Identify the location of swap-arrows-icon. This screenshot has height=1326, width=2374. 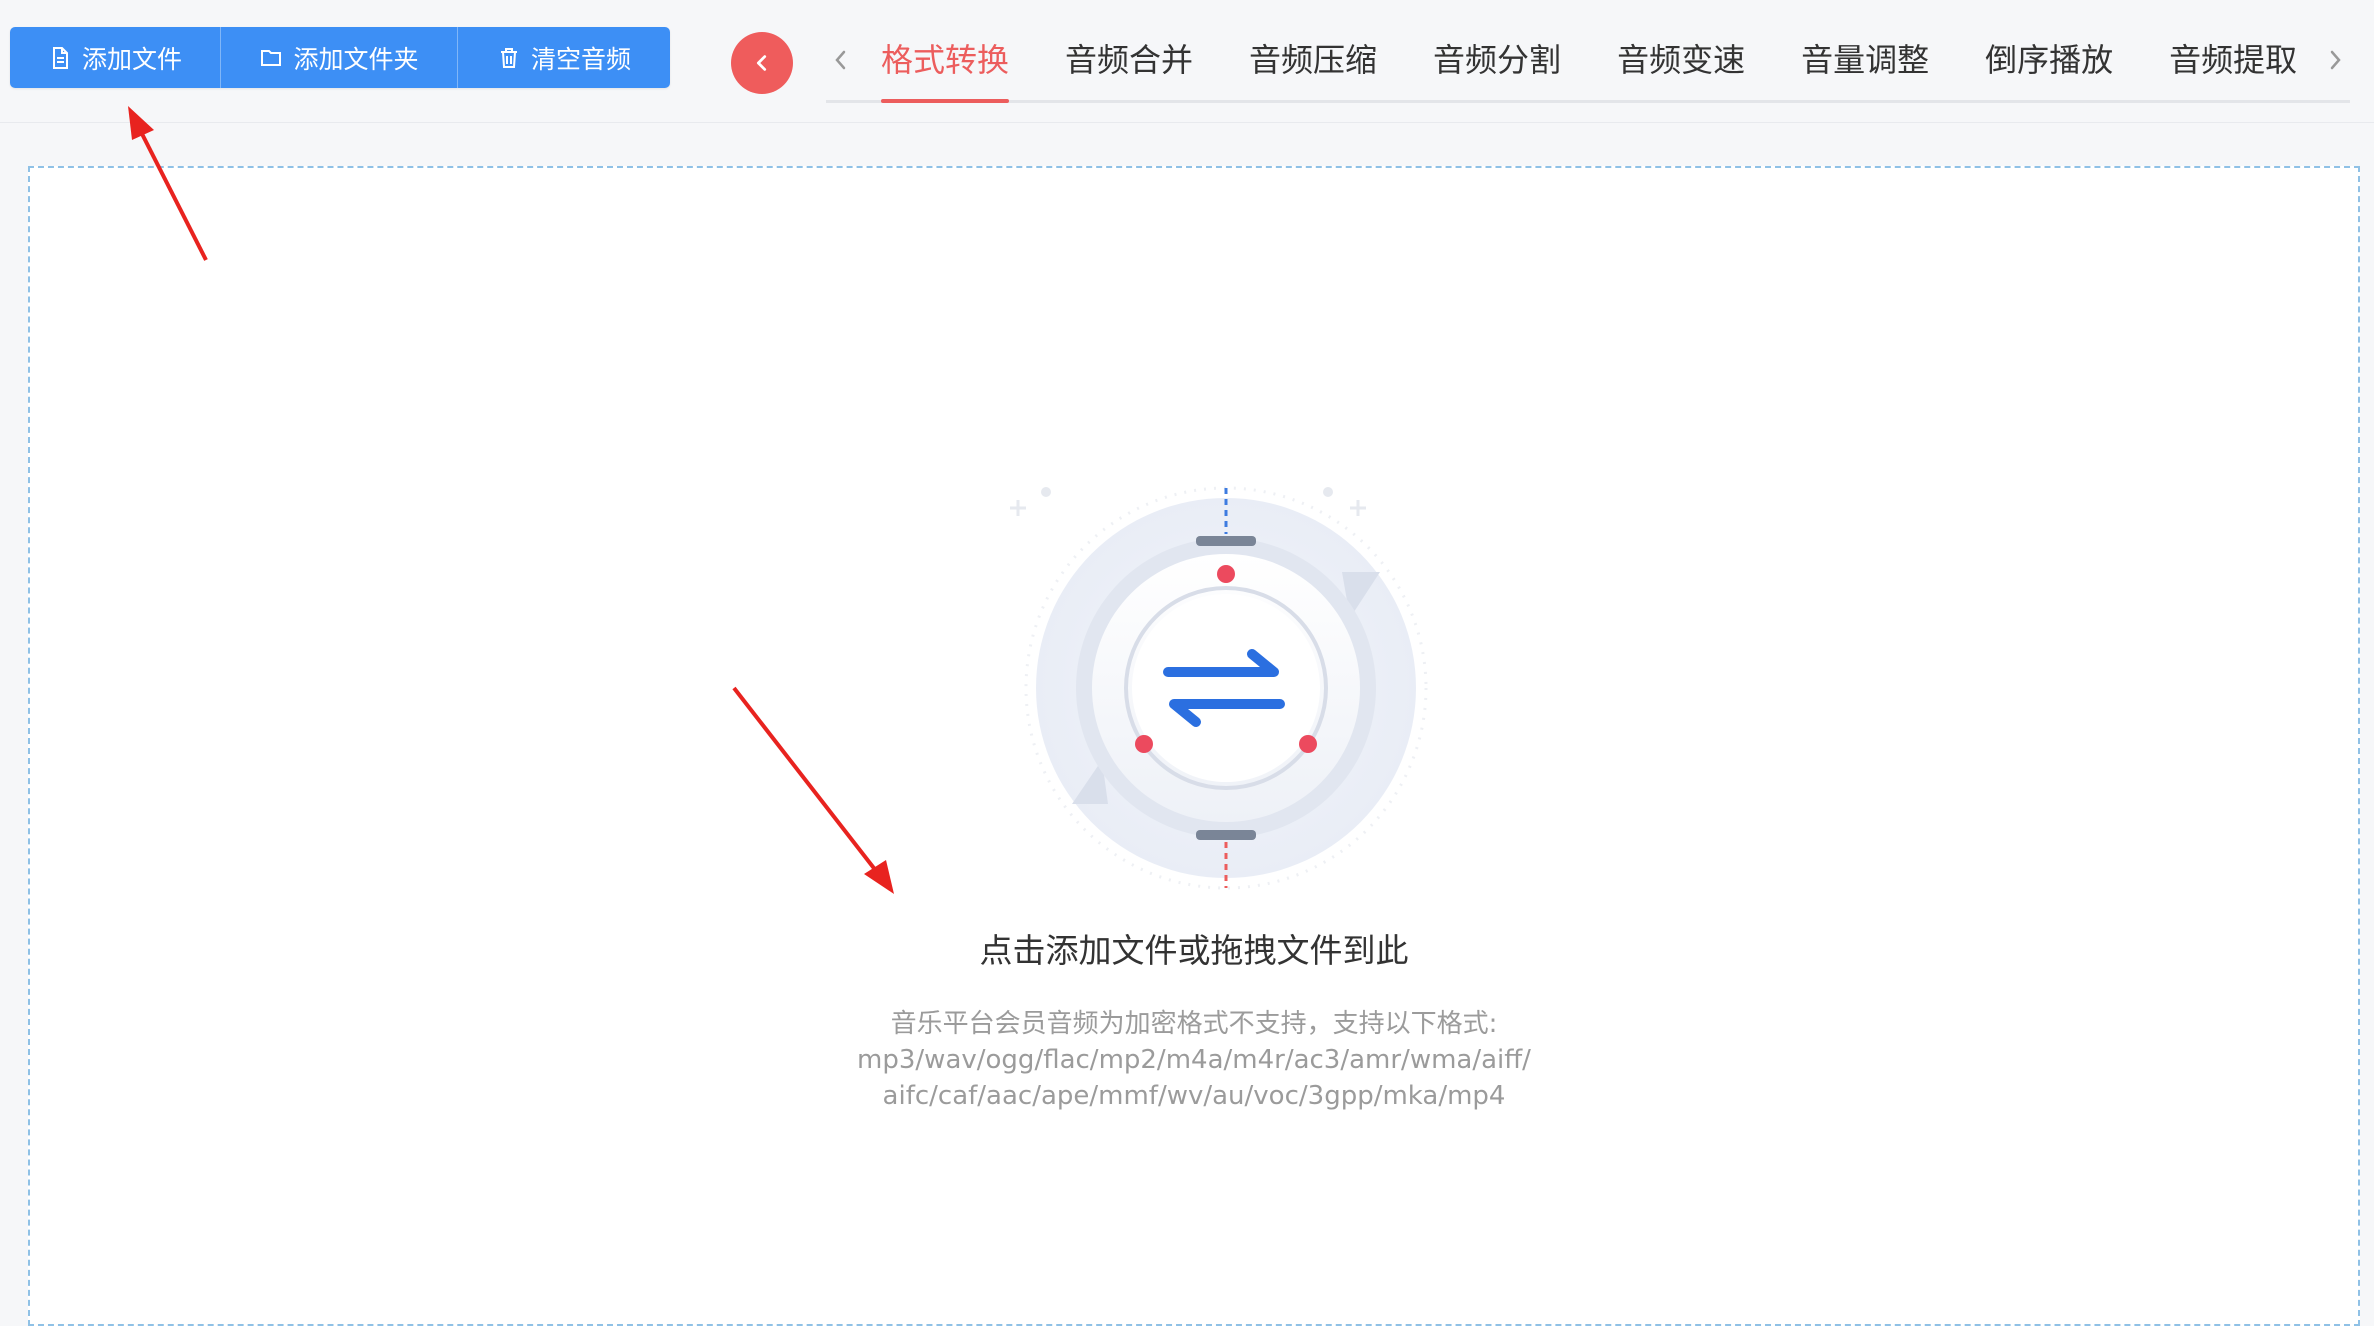
(1219, 688).